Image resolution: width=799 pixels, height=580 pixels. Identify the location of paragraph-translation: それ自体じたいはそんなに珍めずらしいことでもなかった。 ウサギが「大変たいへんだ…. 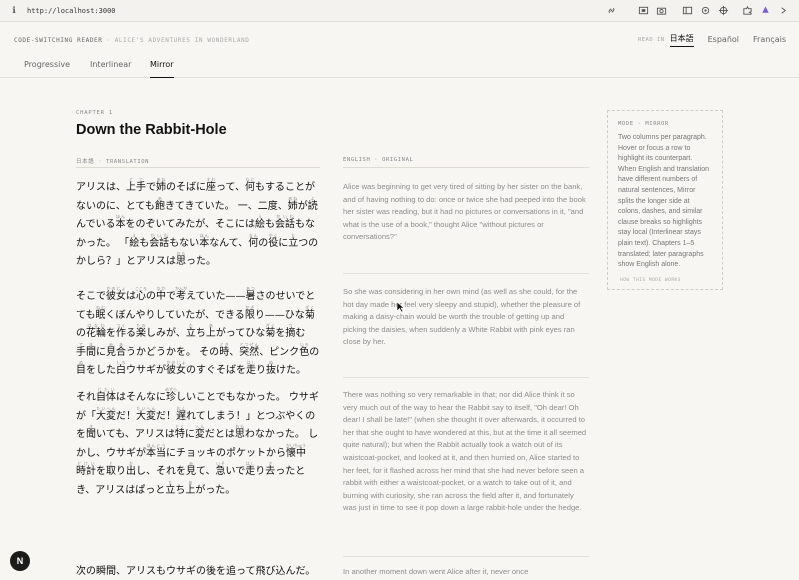
(198, 443).